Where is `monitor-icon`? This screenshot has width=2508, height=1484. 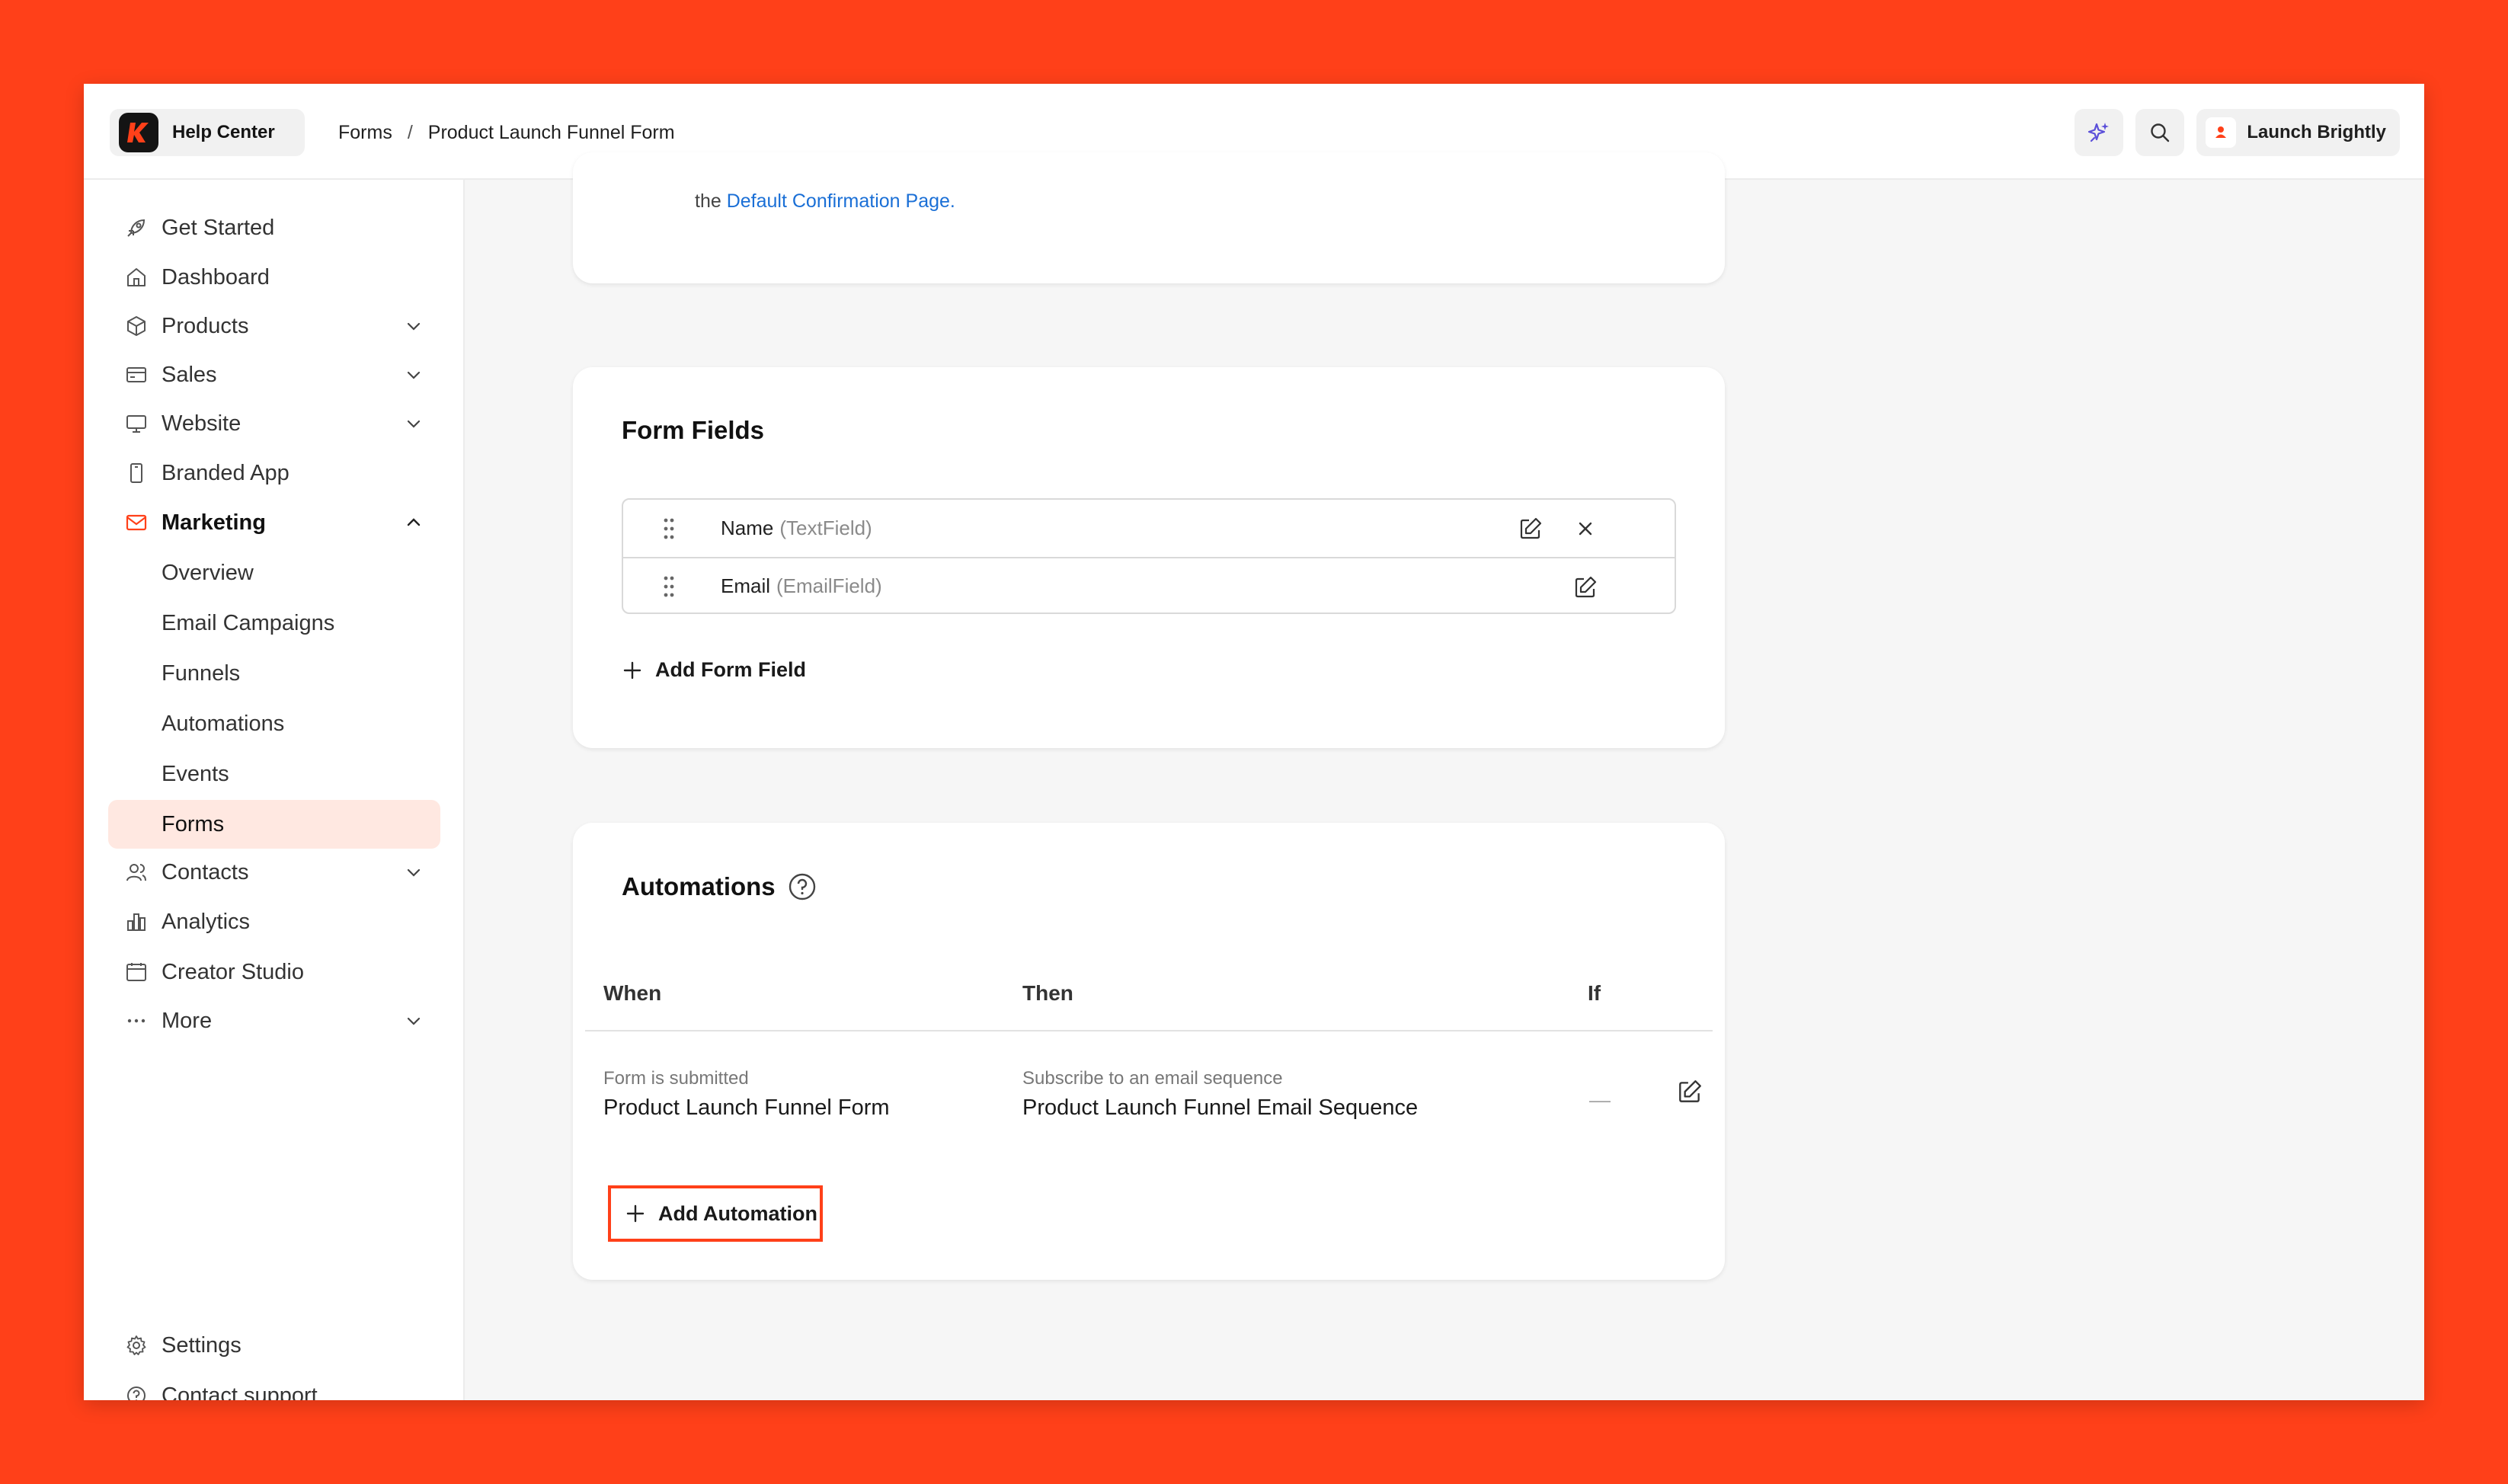 monitor-icon is located at coordinates (136, 424).